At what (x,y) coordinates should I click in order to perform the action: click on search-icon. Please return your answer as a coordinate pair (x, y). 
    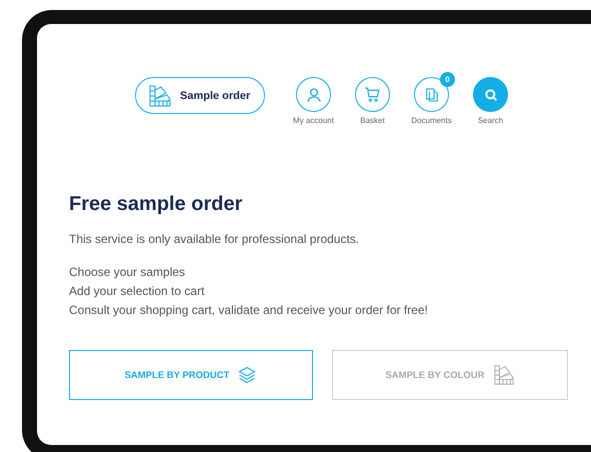
    Looking at the image, I should click on (490, 94).